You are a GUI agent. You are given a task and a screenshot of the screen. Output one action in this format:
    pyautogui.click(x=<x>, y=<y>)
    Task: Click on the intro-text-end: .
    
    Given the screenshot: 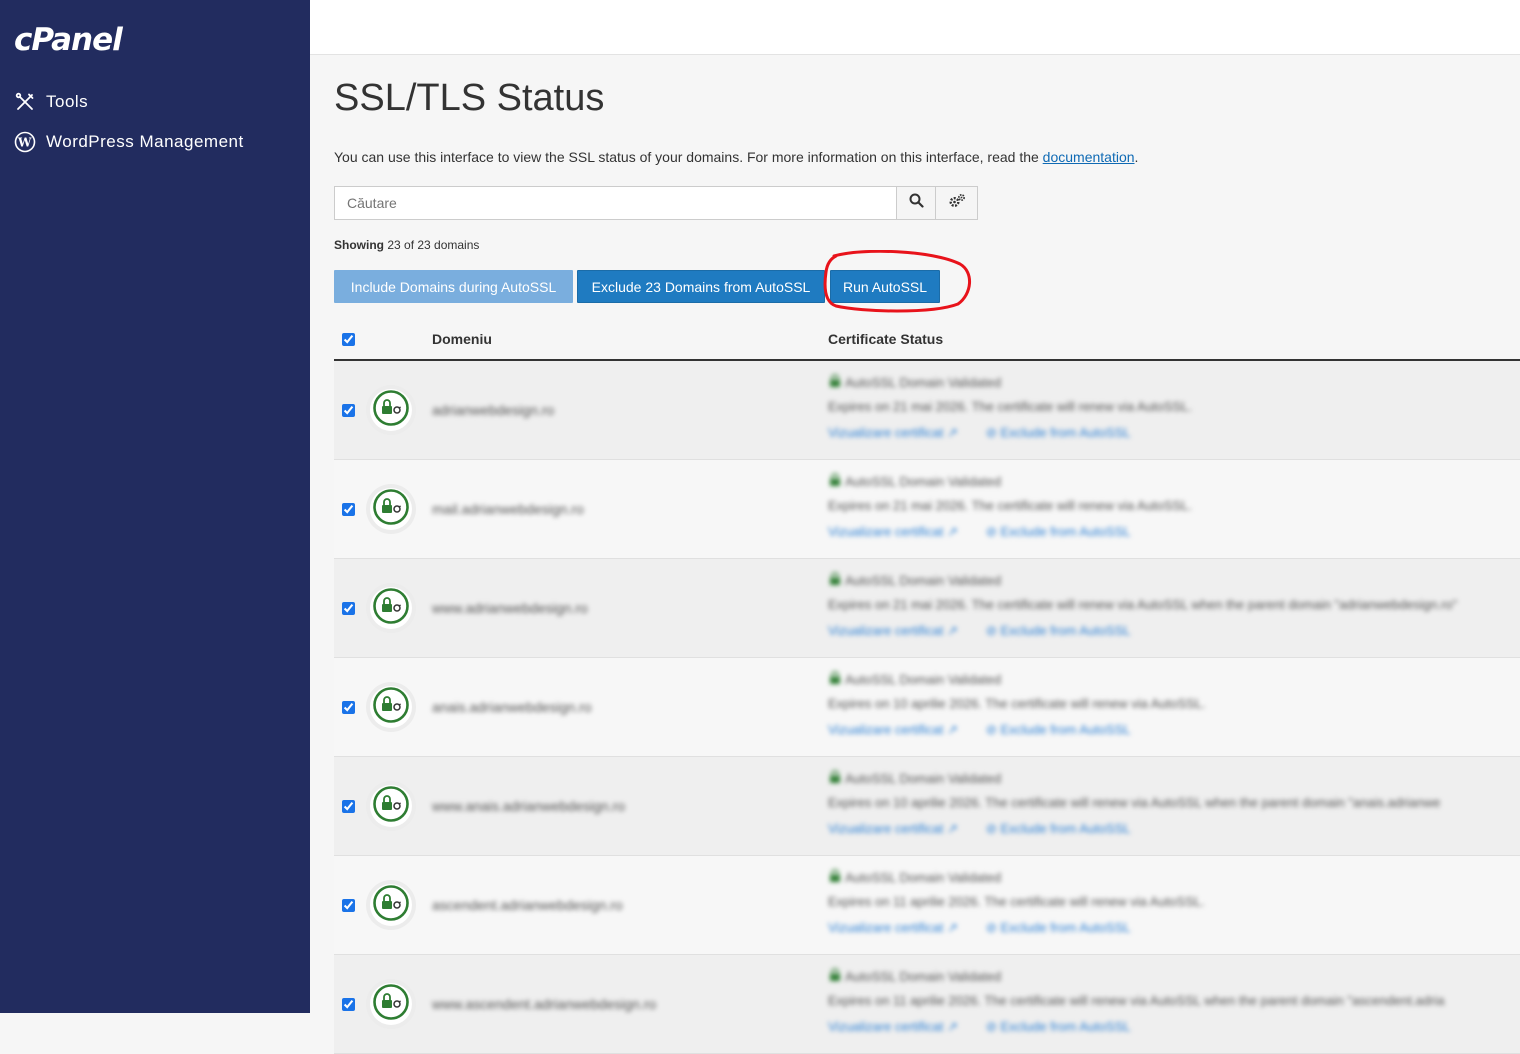 What is the action you would take?
    pyautogui.click(x=1136, y=157)
    